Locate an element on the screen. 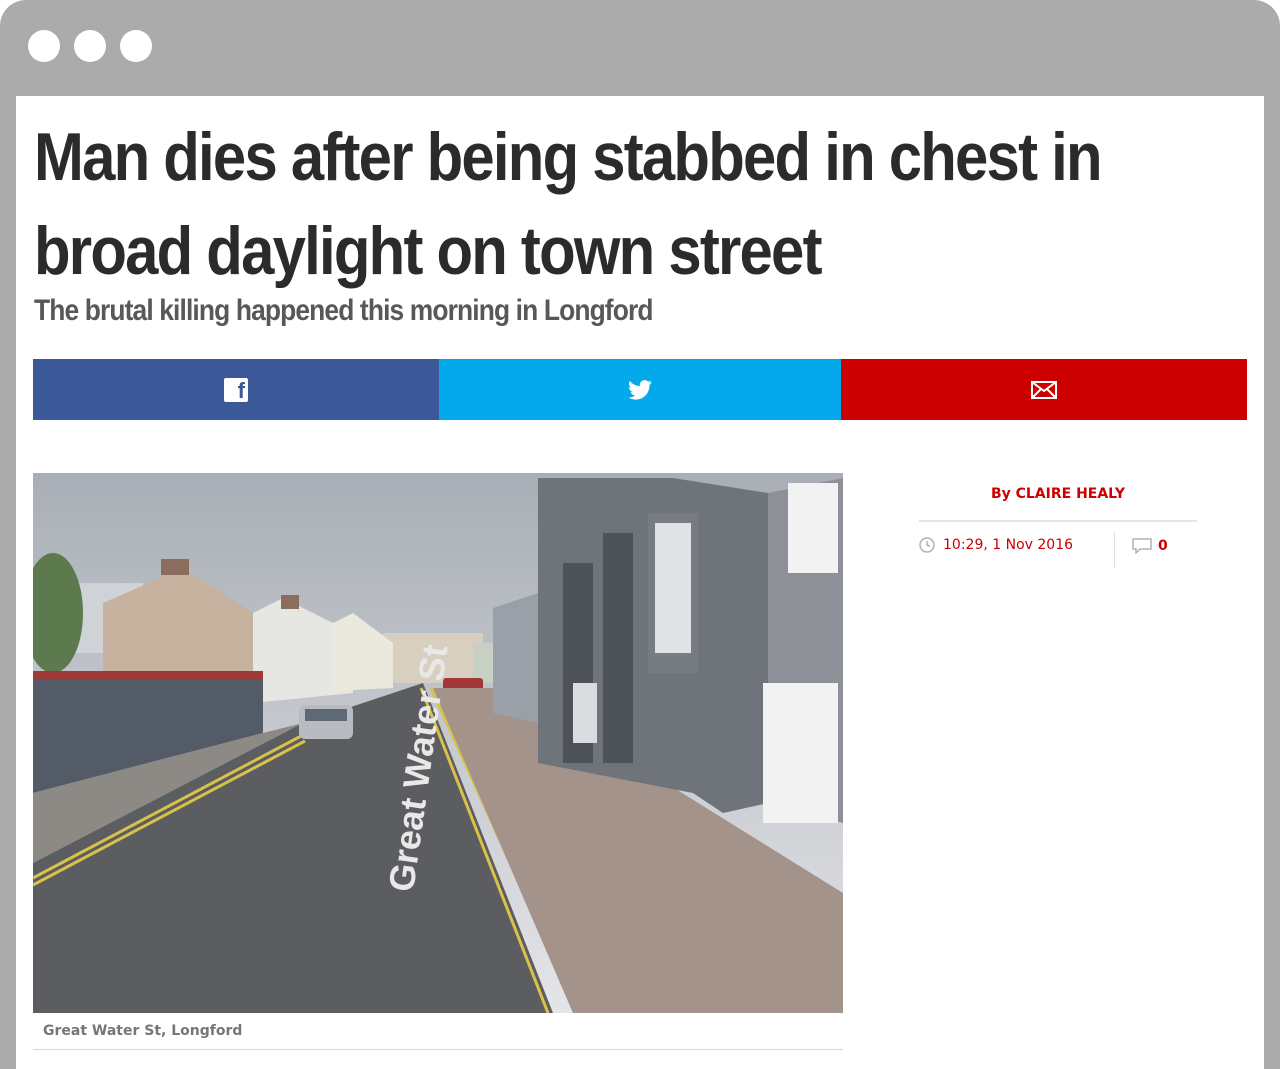 The image size is (1280, 1069). twitter-icon is located at coordinates (640, 389).